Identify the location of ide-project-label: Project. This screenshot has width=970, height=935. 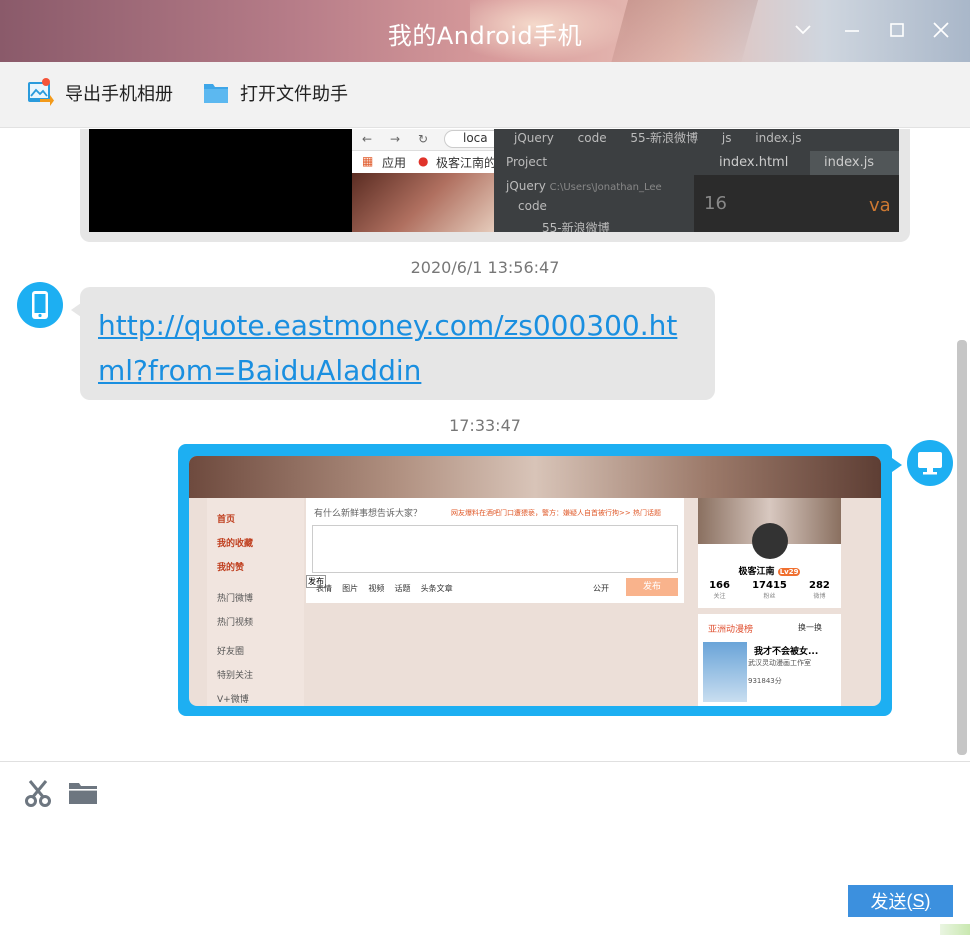
(527, 162).